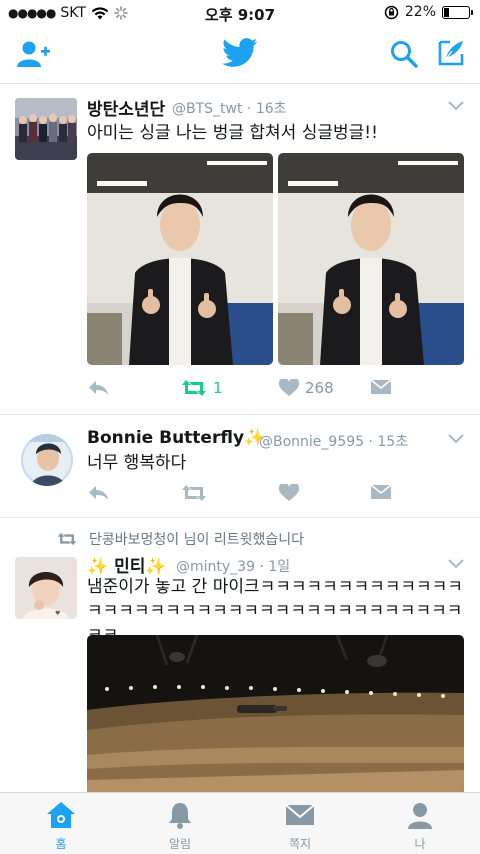  I want to click on rotation-lock-icon, so click(391, 12).